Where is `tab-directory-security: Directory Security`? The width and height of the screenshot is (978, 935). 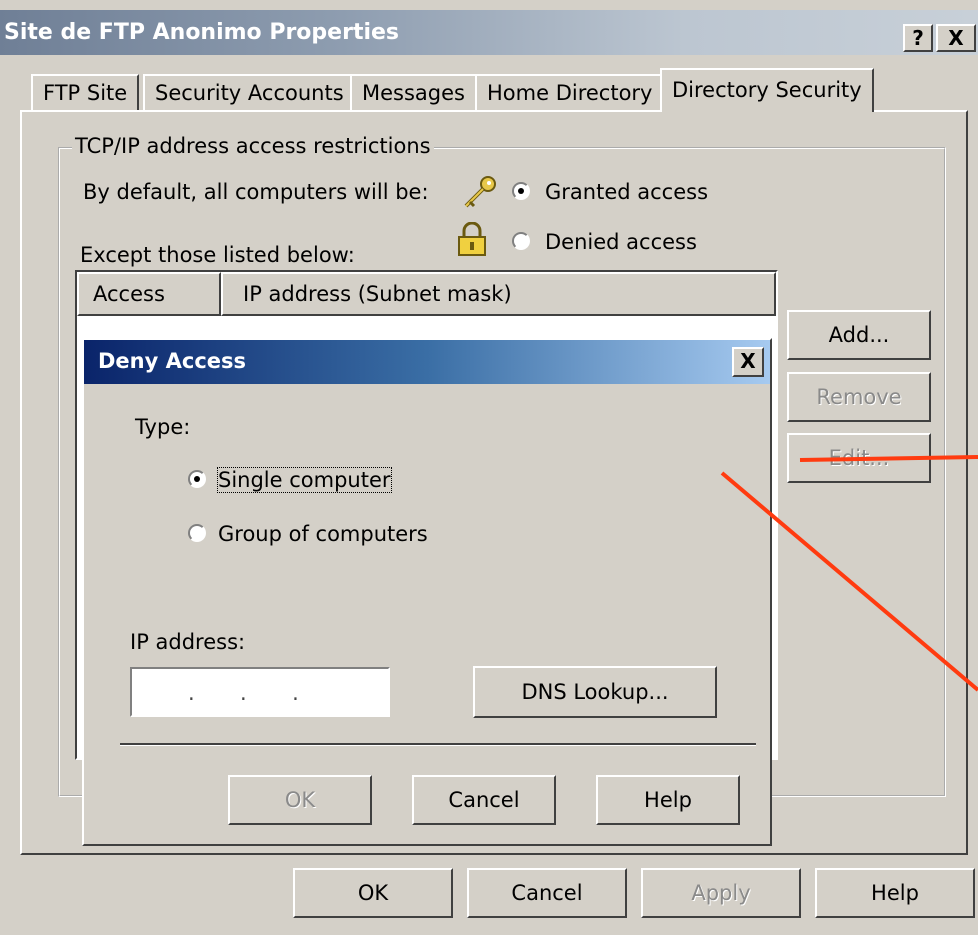 tab-directory-security: Directory Security is located at coordinates (767, 90).